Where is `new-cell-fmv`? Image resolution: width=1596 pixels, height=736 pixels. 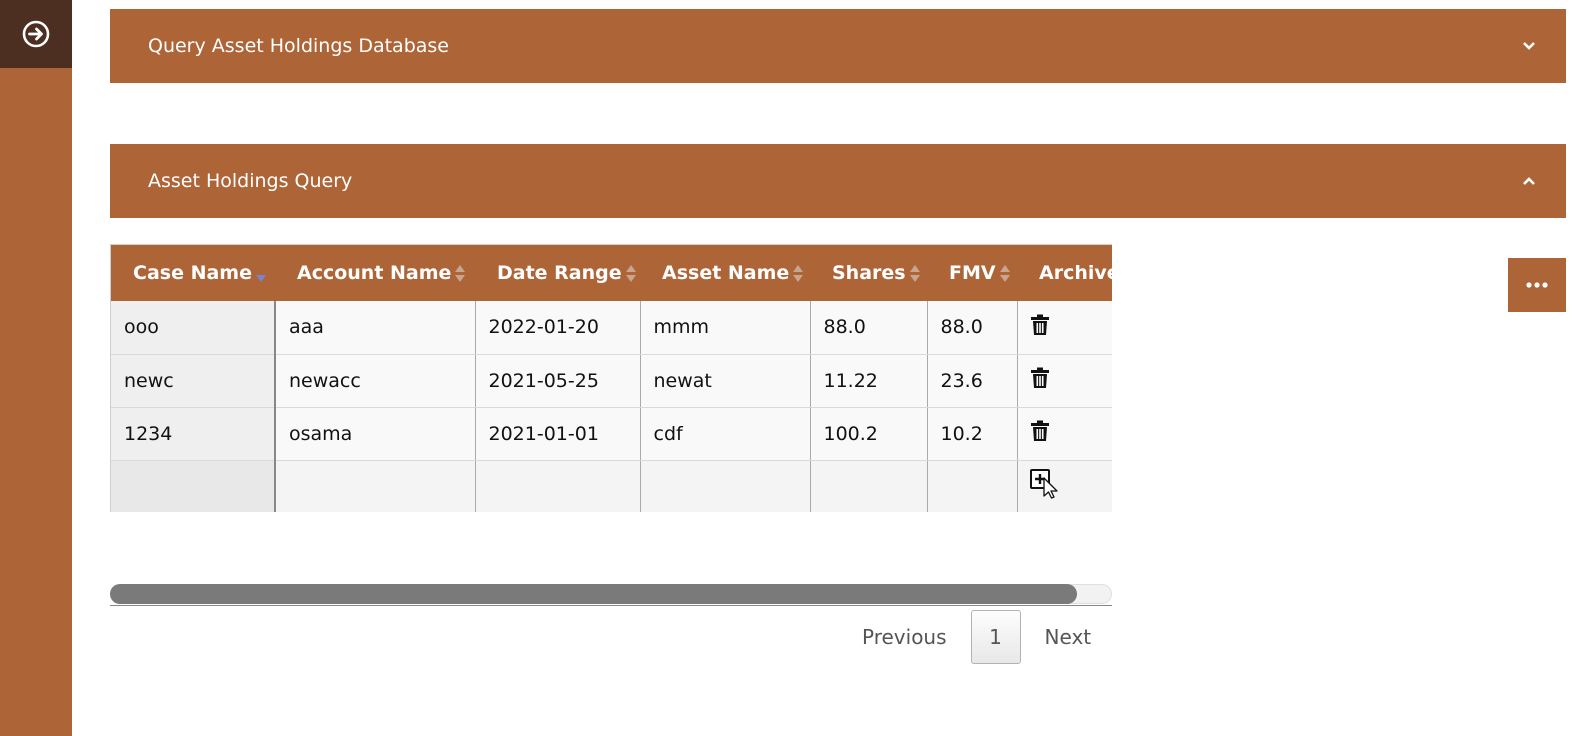
new-cell-fmv is located at coordinates (972, 486).